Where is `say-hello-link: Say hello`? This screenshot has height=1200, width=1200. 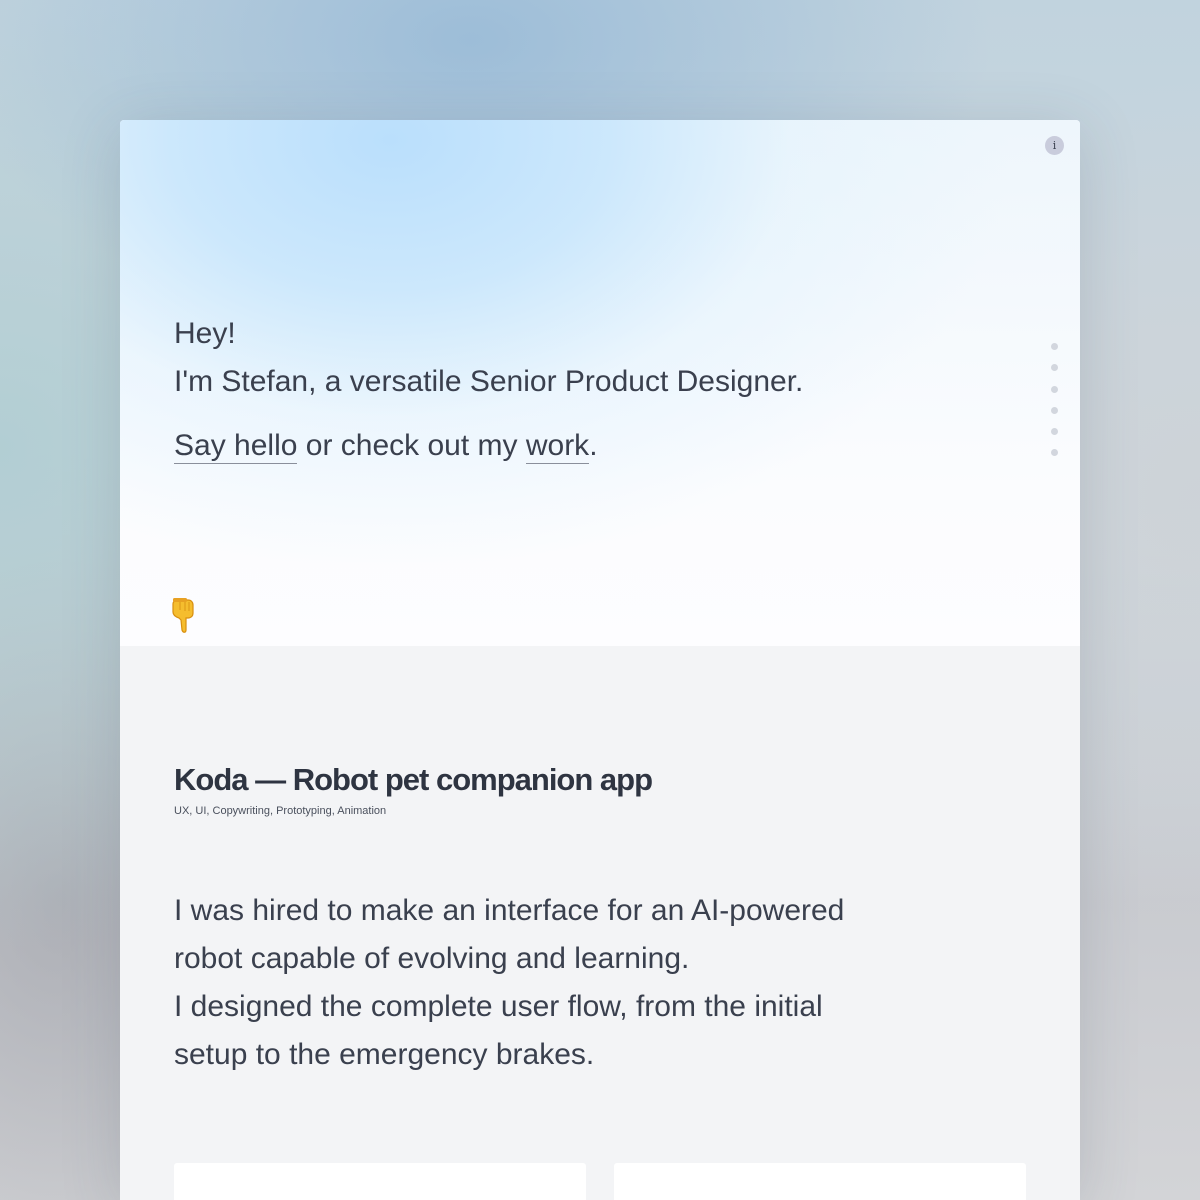
say-hello-link: Say hello is located at coordinates (236, 446).